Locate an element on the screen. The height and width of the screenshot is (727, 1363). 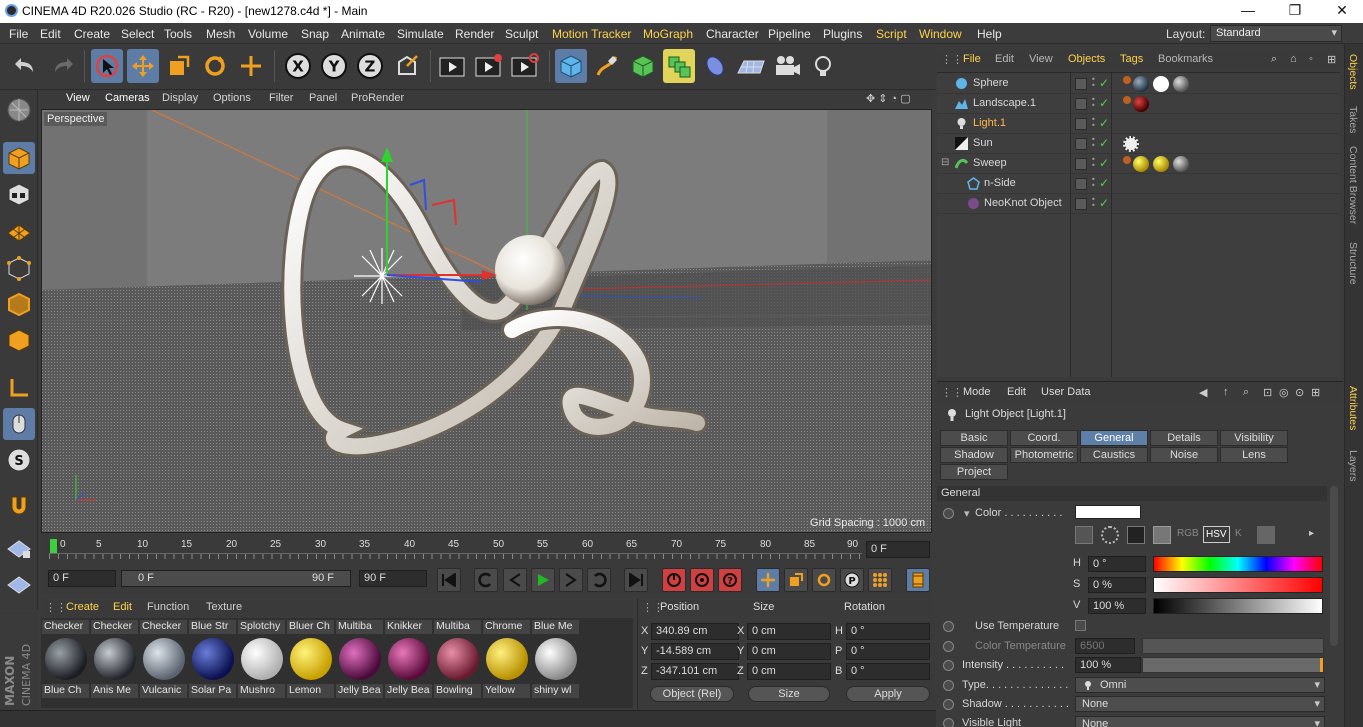
rotation-p-field: 0 ° is located at coordinates (888, 651).